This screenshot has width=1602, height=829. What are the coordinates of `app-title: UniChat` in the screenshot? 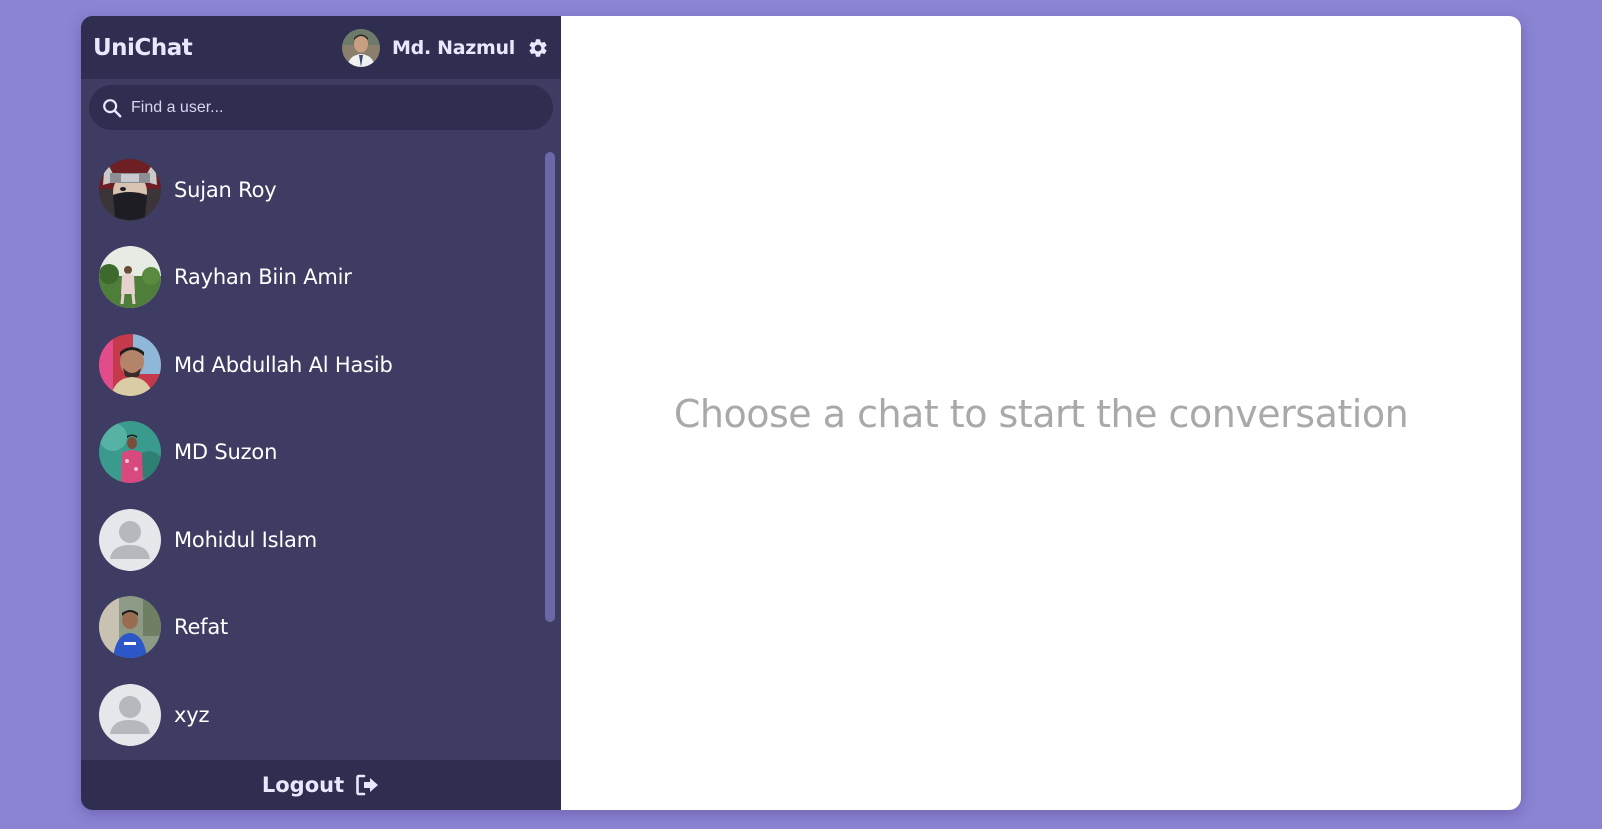 It's located at (143, 47).